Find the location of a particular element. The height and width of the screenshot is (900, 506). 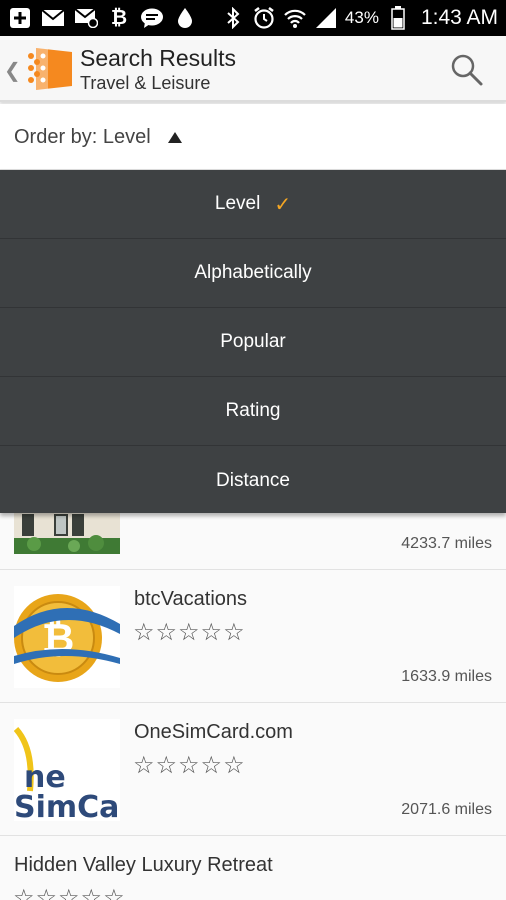

result-distance: 2071.6 miles is located at coordinates (446, 809).